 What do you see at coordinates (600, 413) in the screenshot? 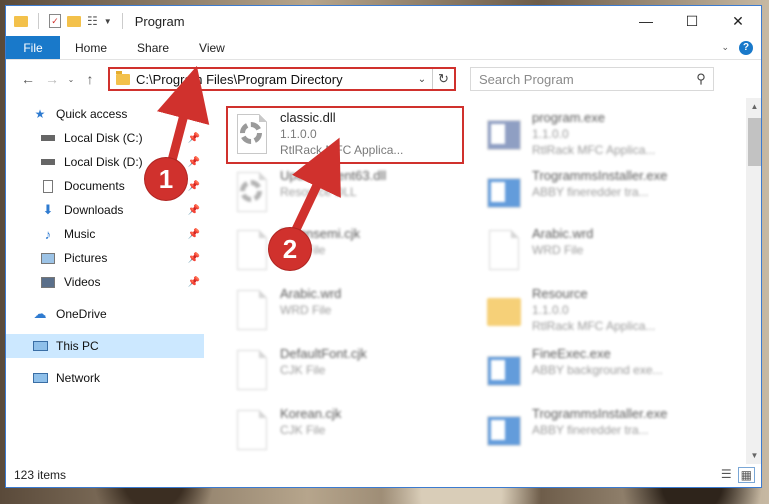
I see `file-name: TrogrammsInstaller.exe` at bounding box center [600, 413].